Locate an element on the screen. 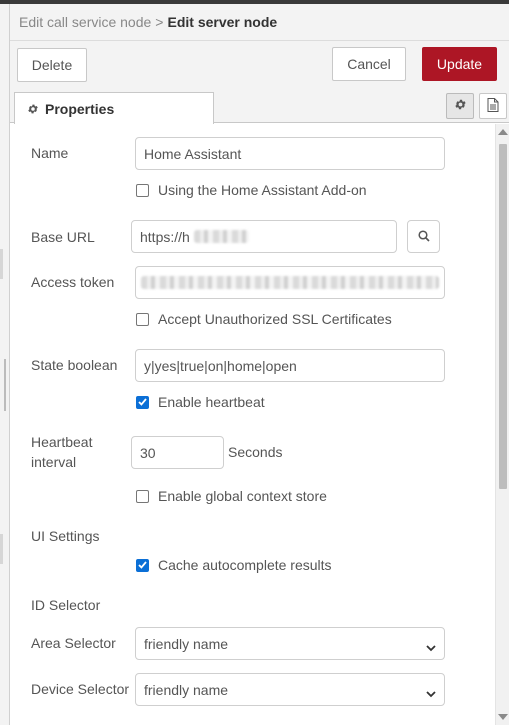 Image resolution: width=509 pixels, height=725 pixels. search-icon is located at coordinates (423, 237).